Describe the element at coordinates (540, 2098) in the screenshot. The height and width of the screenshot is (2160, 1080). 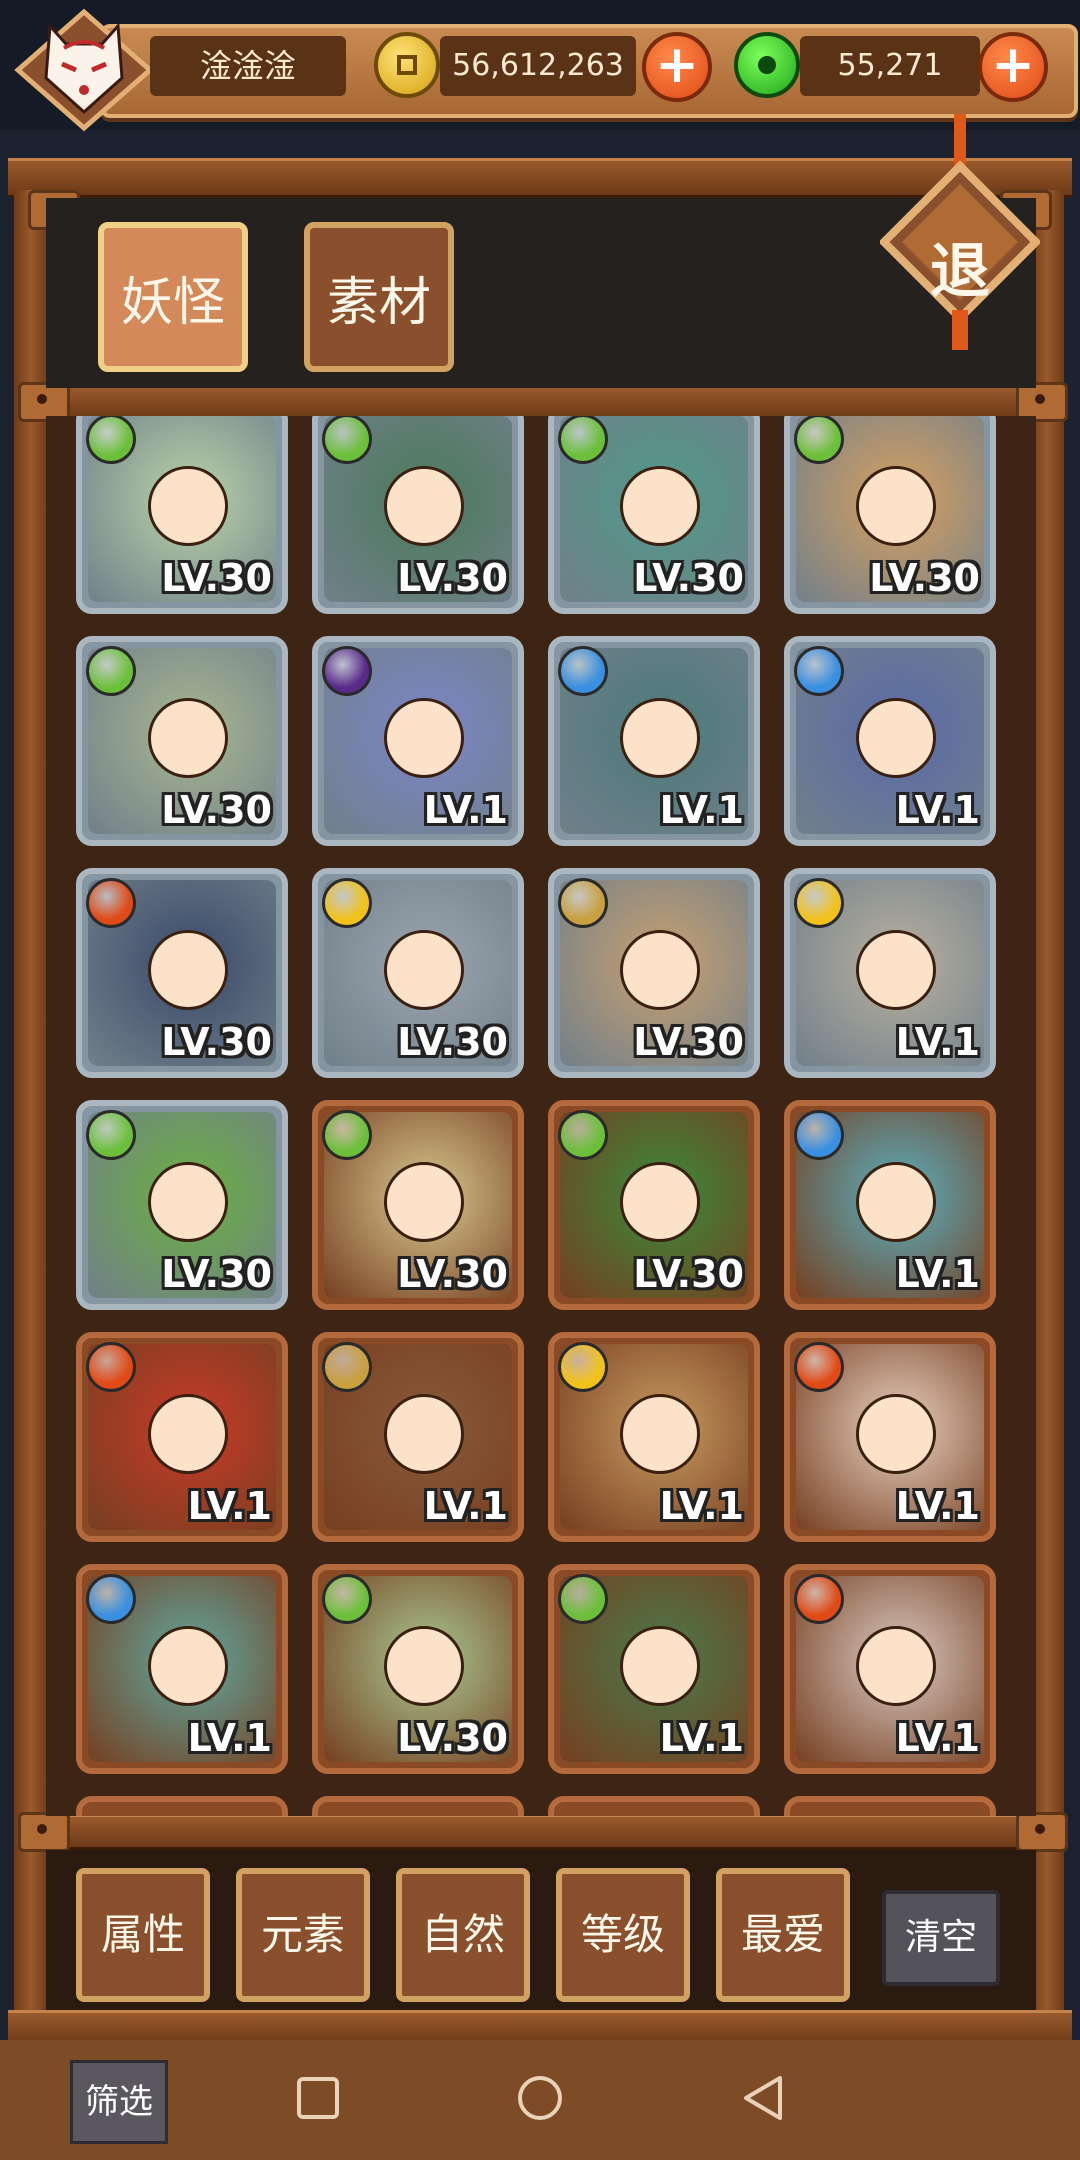
I see `home-icon` at that location.